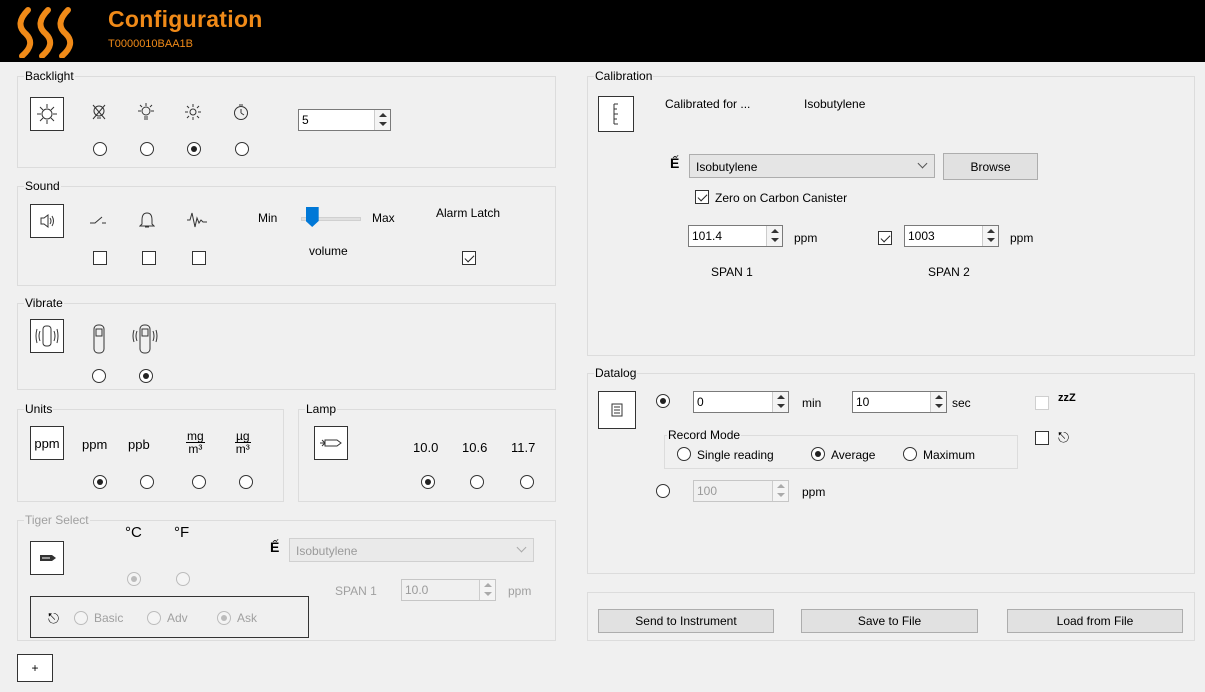 The height and width of the screenshot is (692, 1205). I want to click on backlight-radio-off, so click(100, 149).